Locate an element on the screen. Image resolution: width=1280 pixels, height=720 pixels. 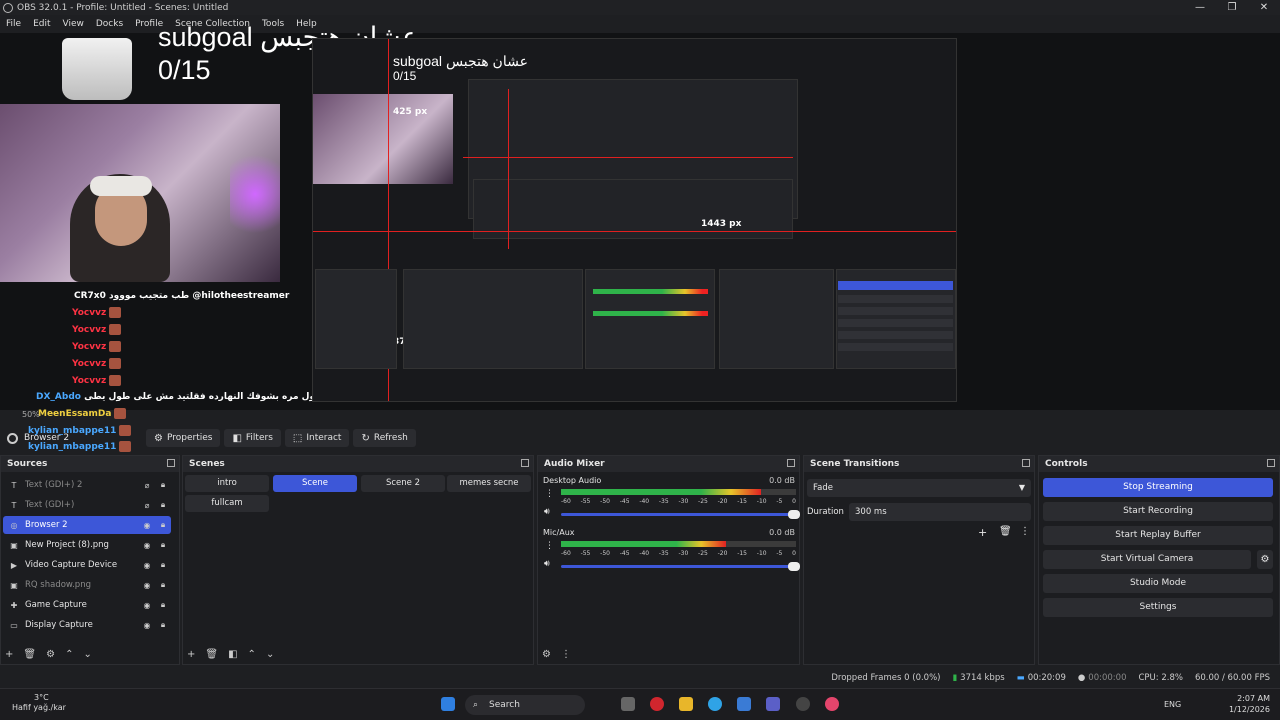
menu-edit: Edit is located at coordinates (41, 24).